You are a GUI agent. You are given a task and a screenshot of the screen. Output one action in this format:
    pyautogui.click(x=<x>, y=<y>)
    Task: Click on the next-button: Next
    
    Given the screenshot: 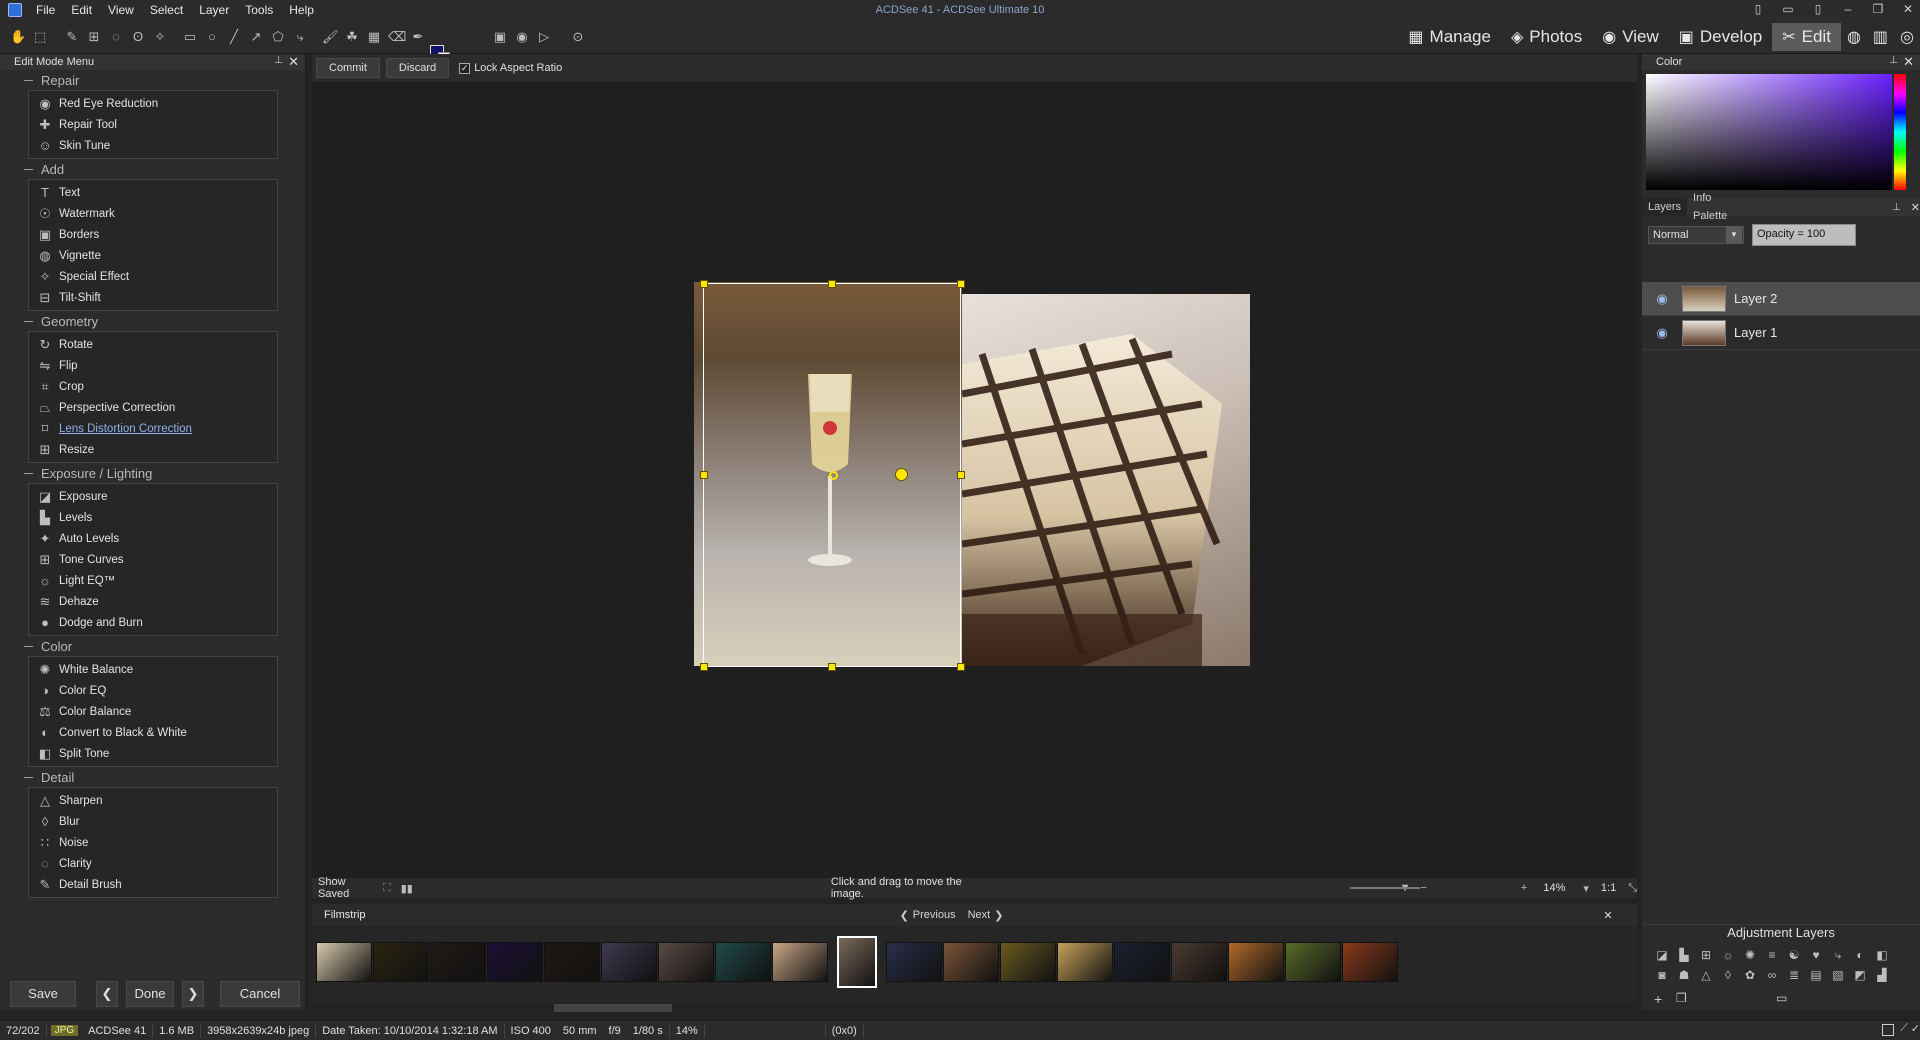 What is the action you would take?
    pyautogui.click(x=979, y=915)
    